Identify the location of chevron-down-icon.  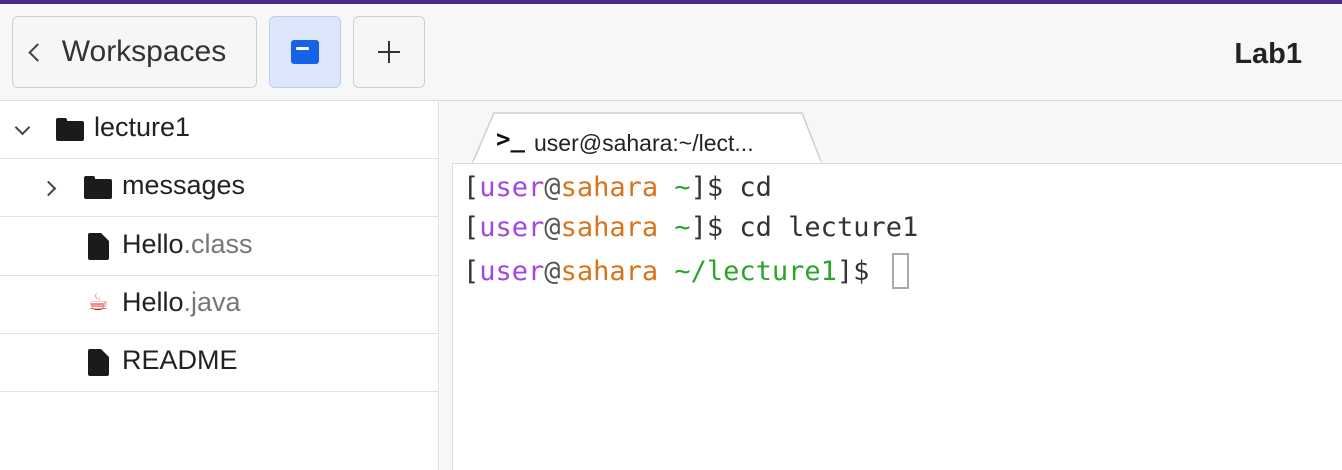
(22, 127).